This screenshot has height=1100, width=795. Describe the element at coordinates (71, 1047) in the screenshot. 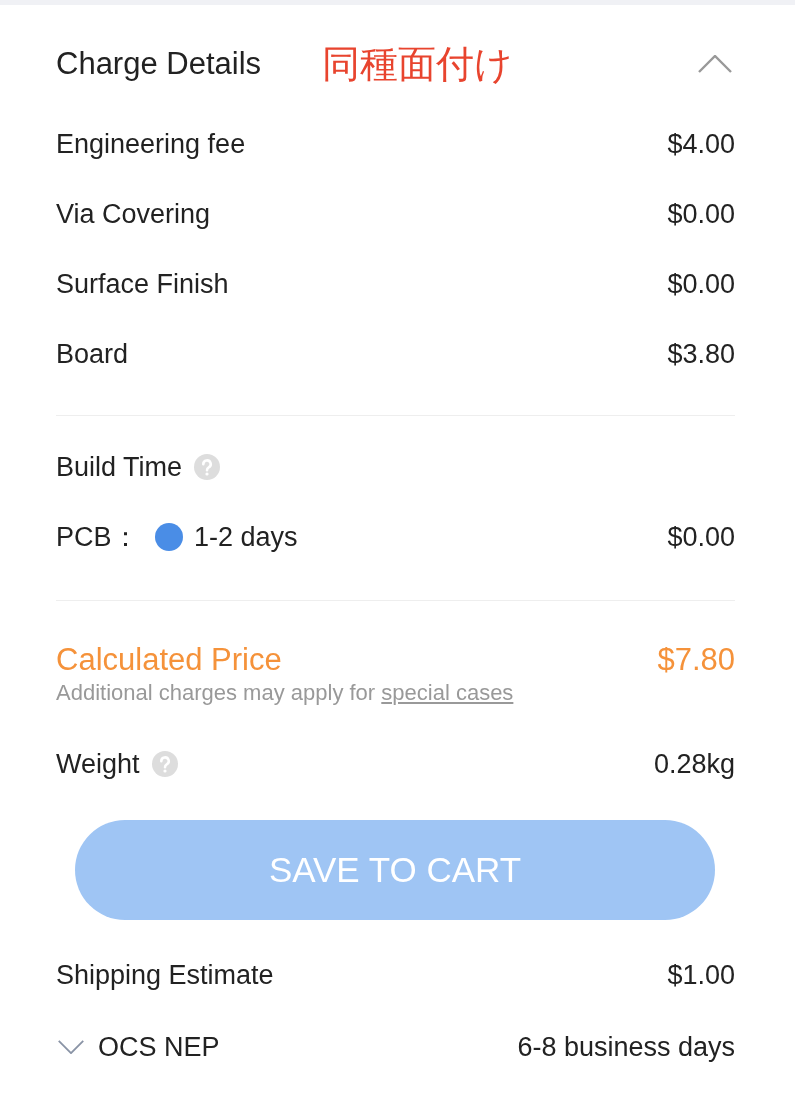

I see `chevron-down-icon` at that location.